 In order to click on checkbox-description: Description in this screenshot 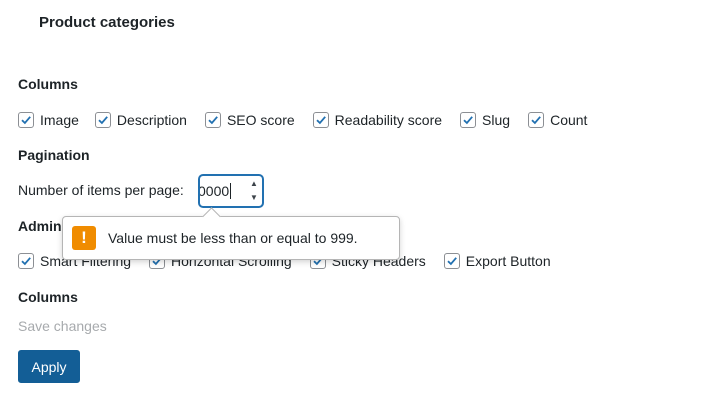, I will do `click(140, 120)`.